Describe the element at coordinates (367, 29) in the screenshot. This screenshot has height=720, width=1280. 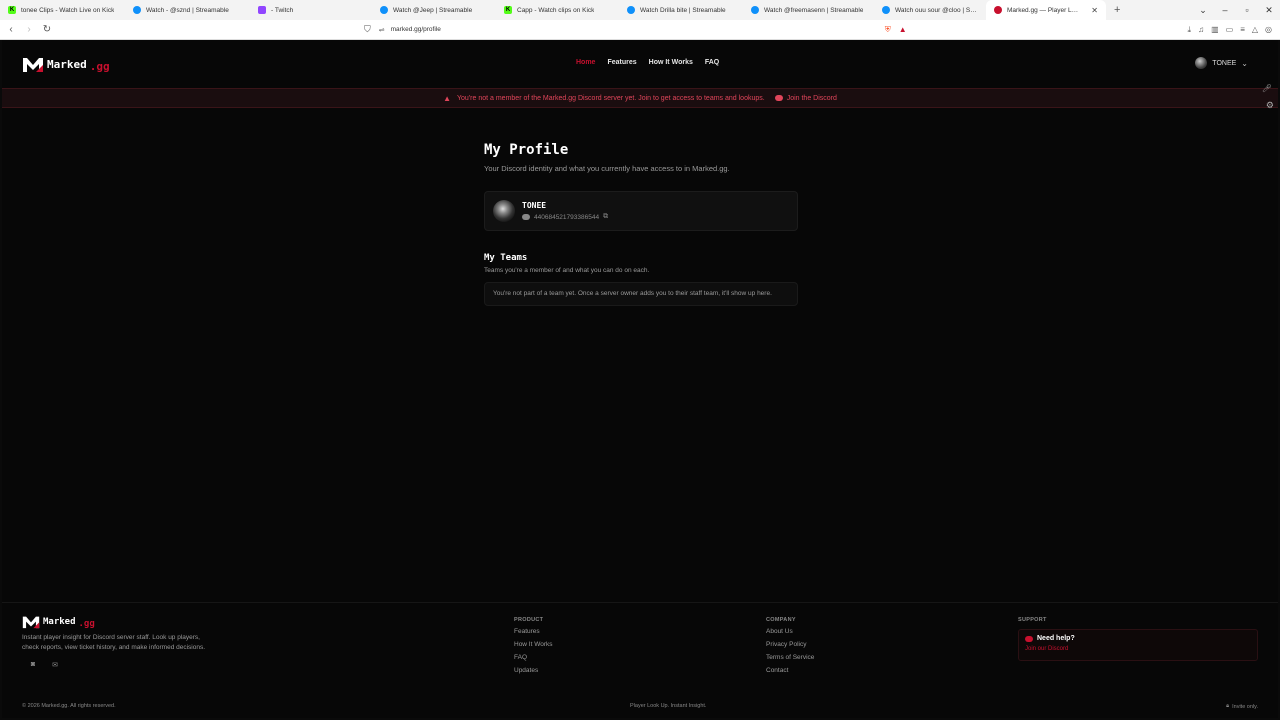
I see `bookmark-icon: ⛉` at that location.